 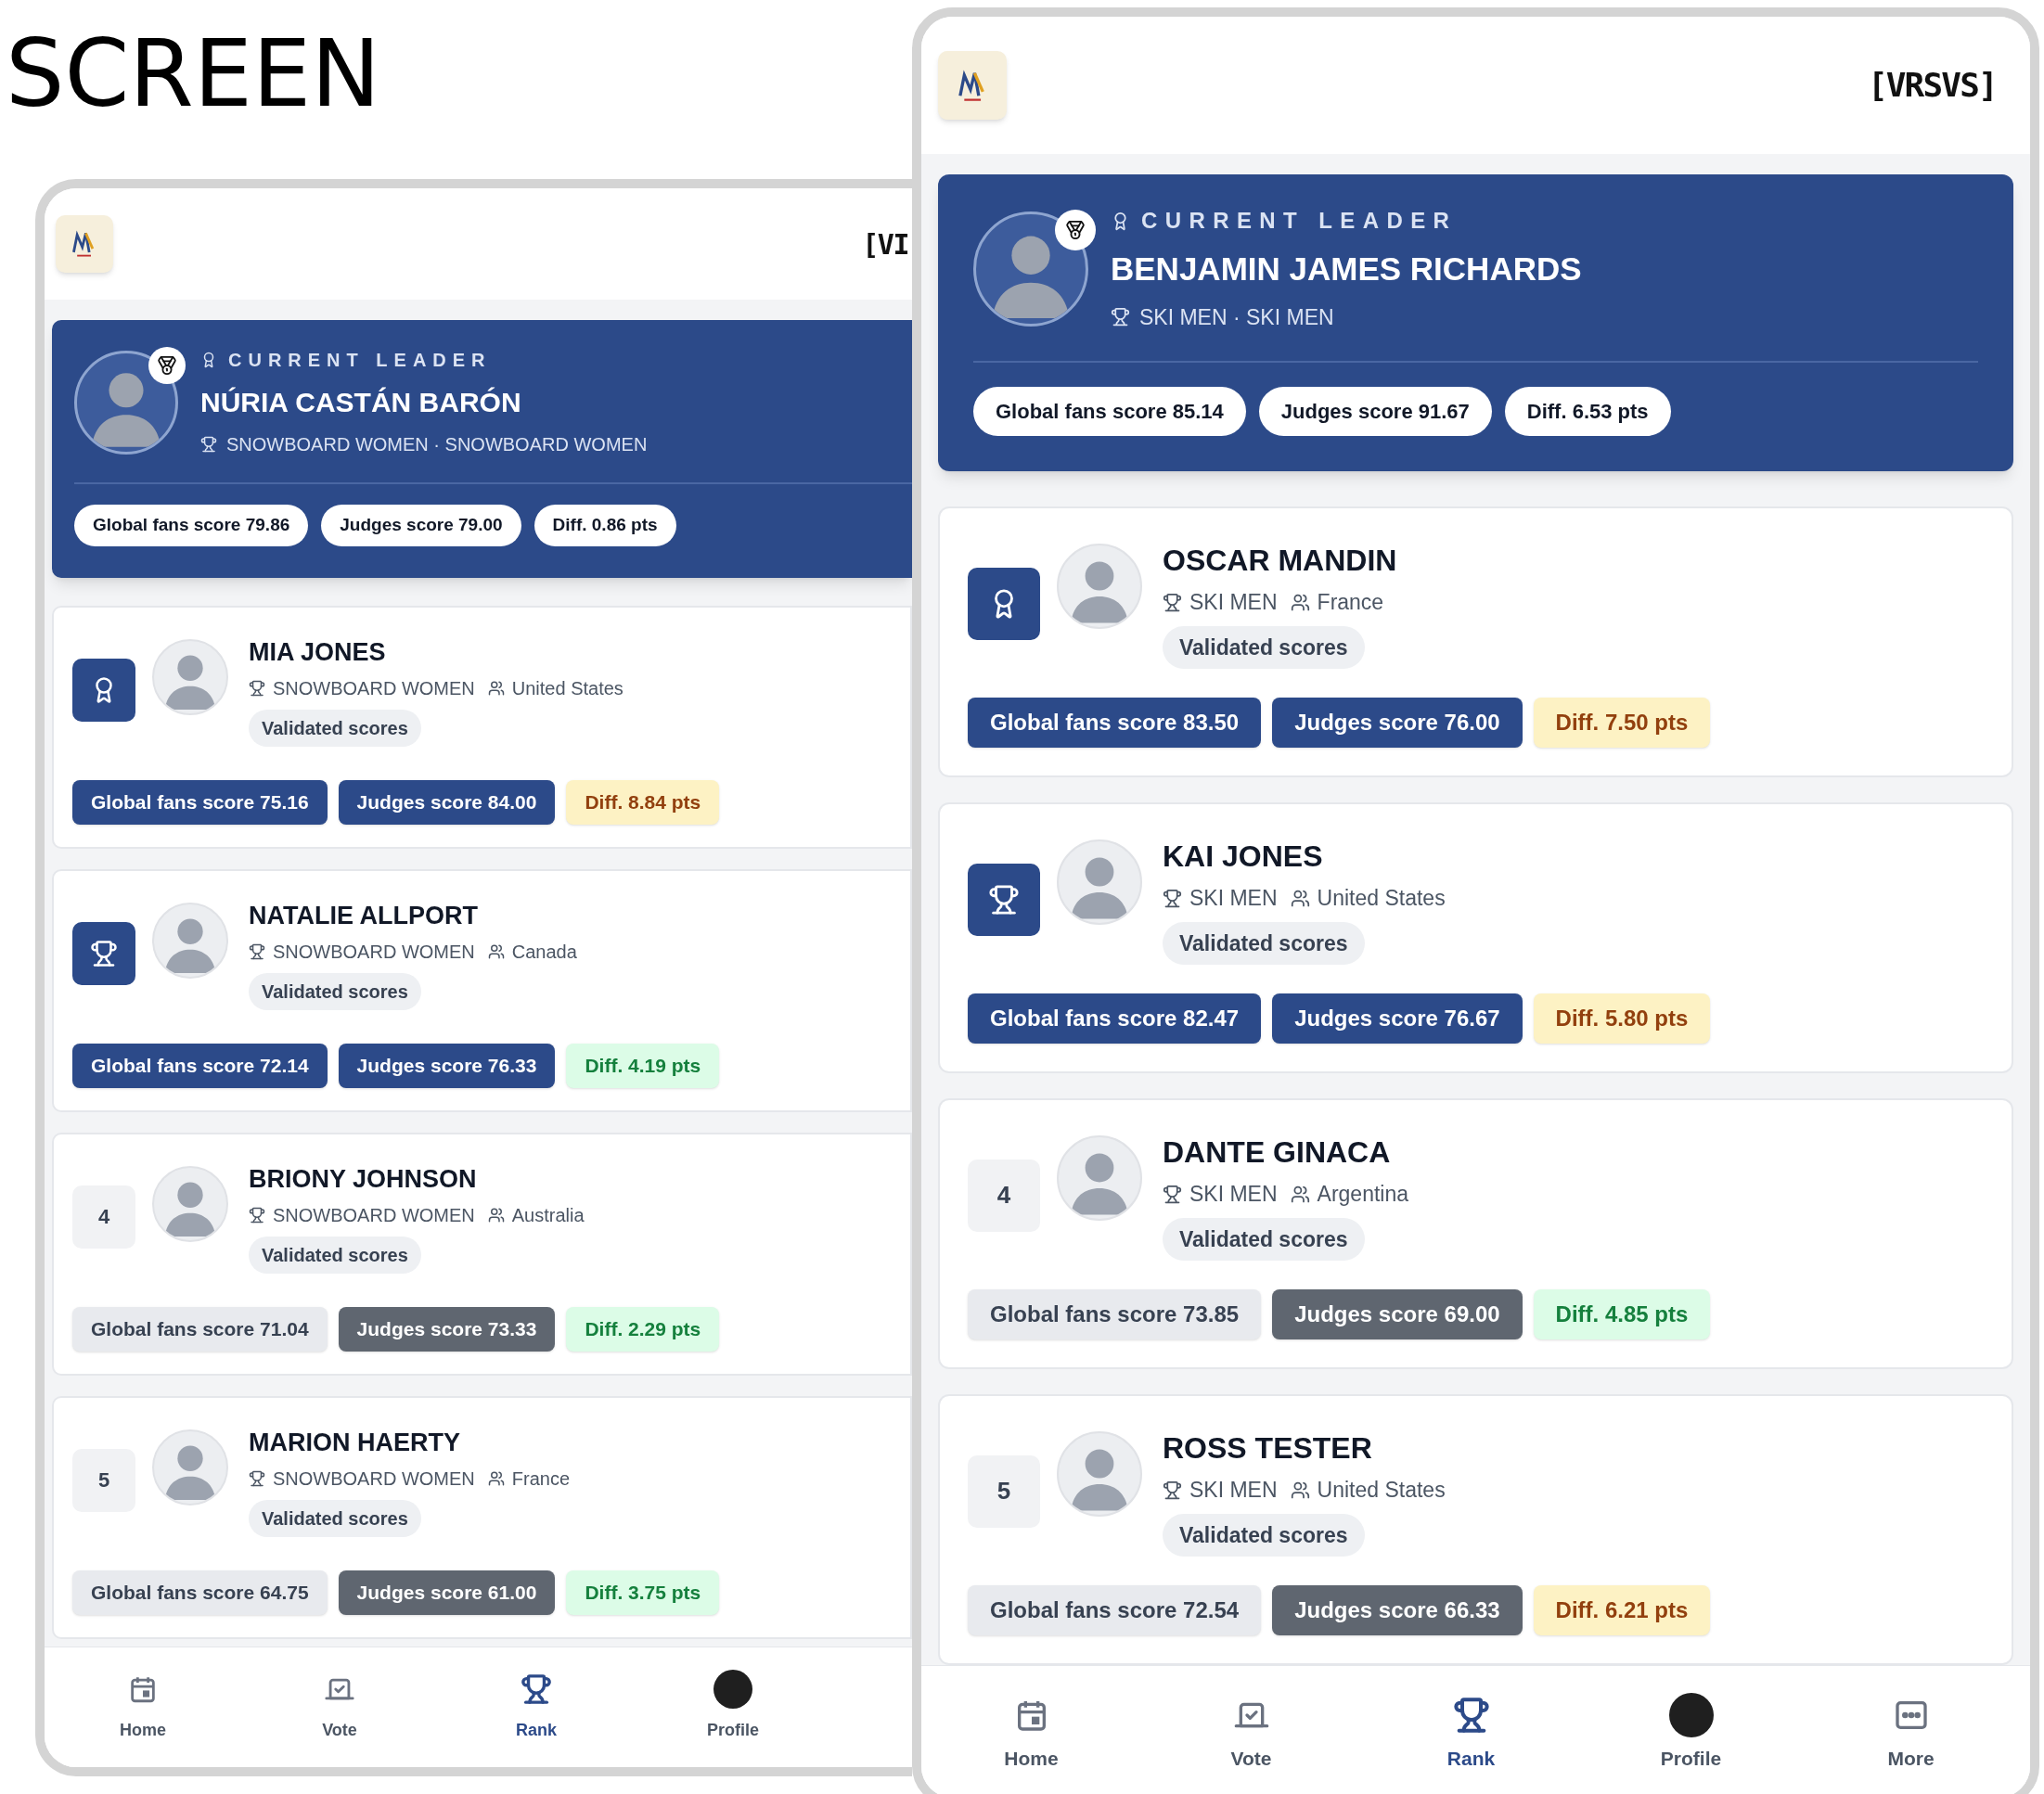 I want to click on page-title: SCREEN, so click(x=193, y=75).